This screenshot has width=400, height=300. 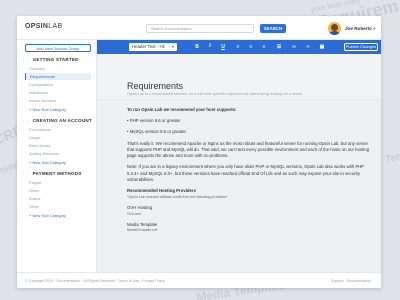 I want to click on underline-icon: U, so click(x=223, y=47).